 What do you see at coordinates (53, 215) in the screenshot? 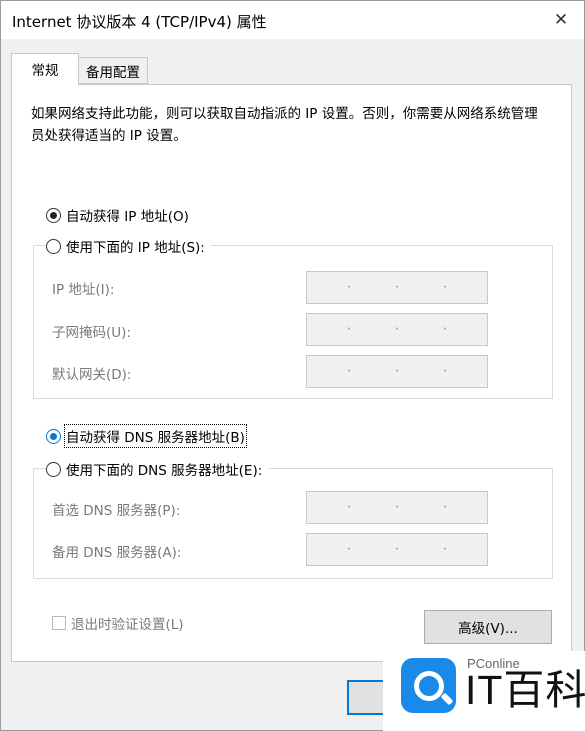
I see `auto-ip-radio-dot` at bounding box center [53, 215].